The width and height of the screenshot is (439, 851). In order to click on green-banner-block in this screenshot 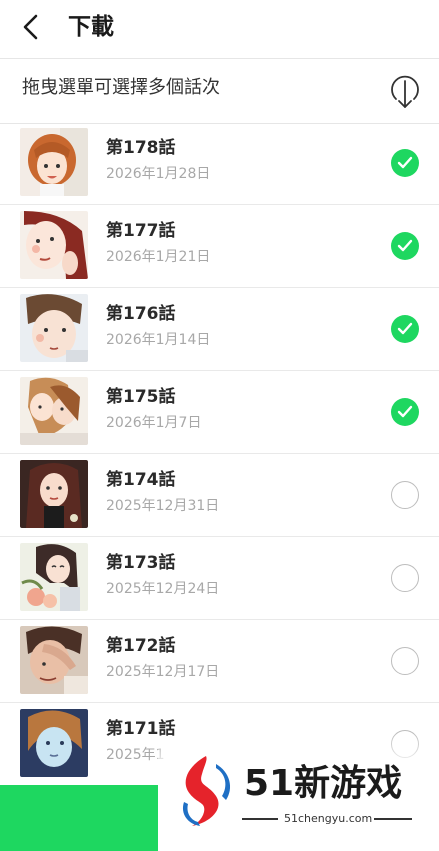, I will do `click(79, 818)`.